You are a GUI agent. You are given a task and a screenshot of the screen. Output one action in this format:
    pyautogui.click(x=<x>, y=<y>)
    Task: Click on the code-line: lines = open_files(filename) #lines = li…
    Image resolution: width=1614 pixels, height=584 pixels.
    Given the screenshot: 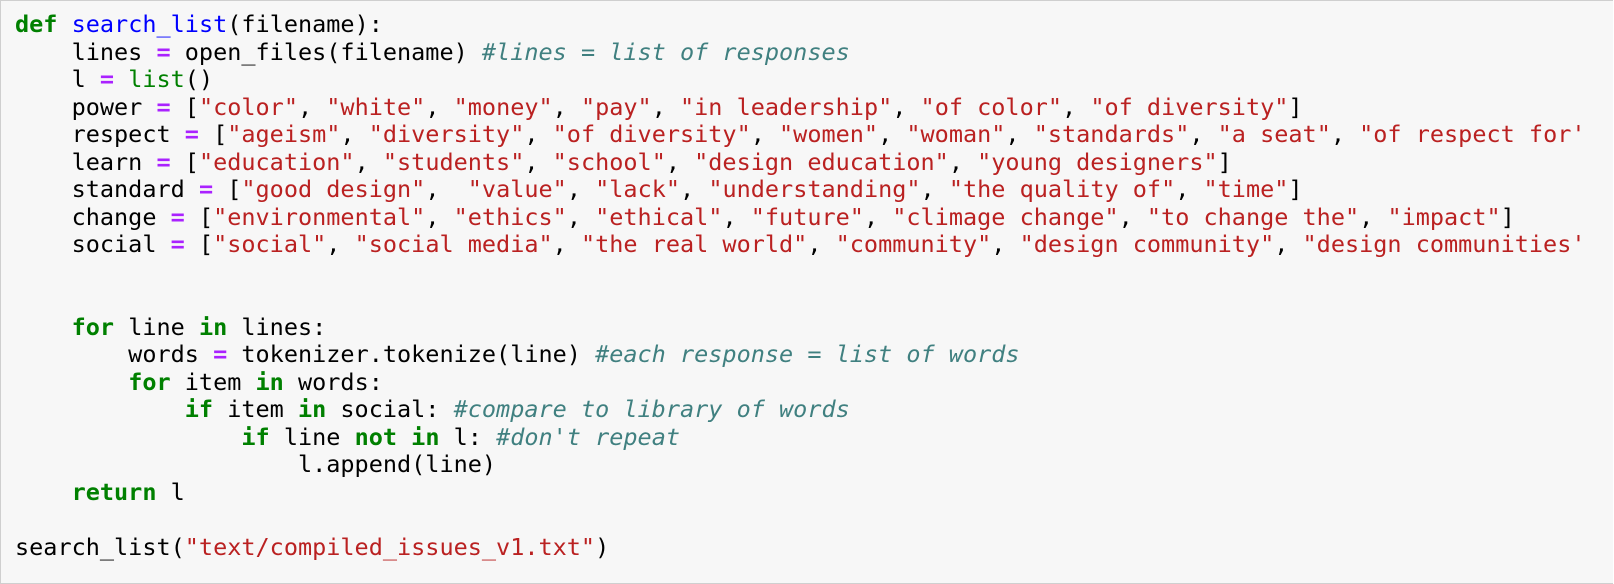 What is the action you would take?
    pyautogui.click(x=800, y=52)
    